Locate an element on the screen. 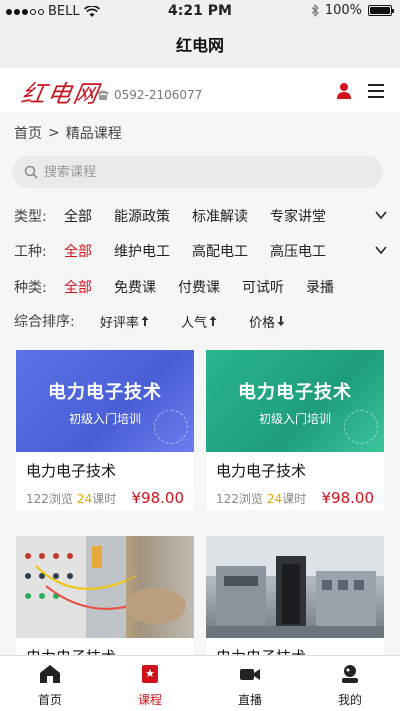 The height and width of the screenshot is (711, 400). filter-kind-option: 免费课 is located at coordinates (135, 287).